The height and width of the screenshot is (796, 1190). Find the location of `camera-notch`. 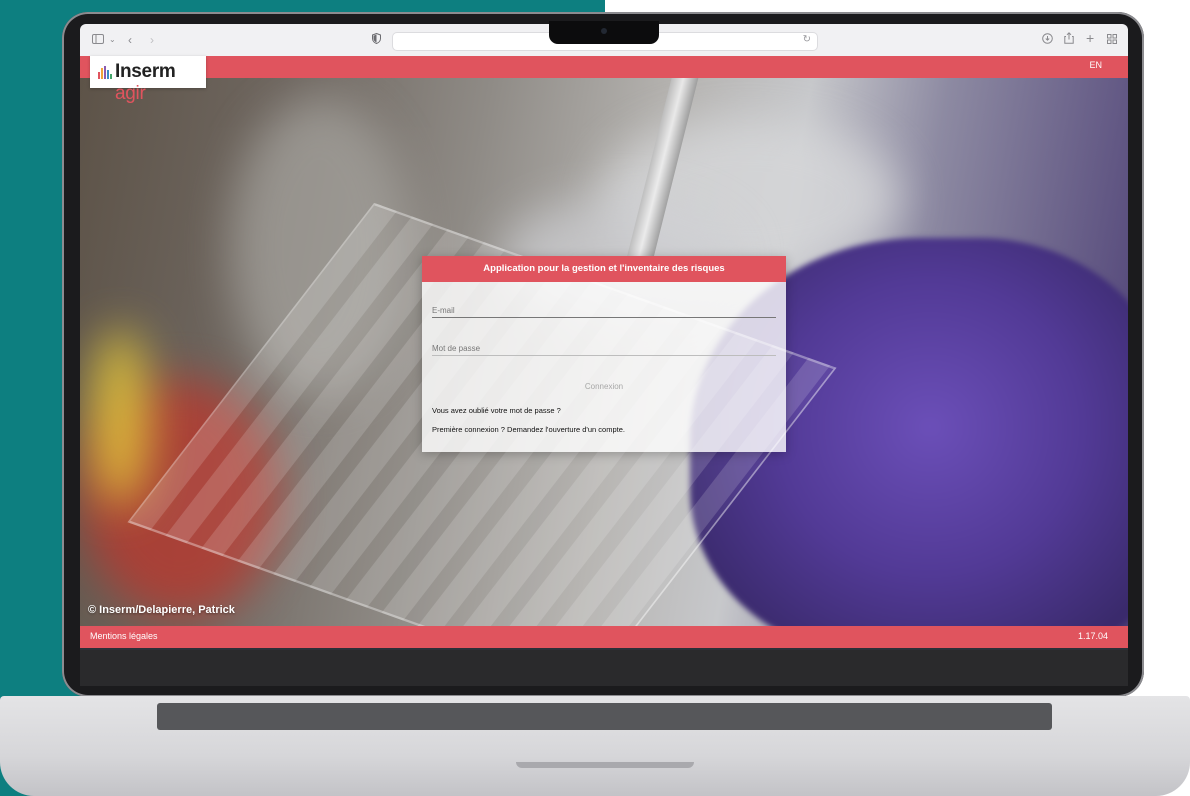

camera-notch is located at coordinates (604, 32).